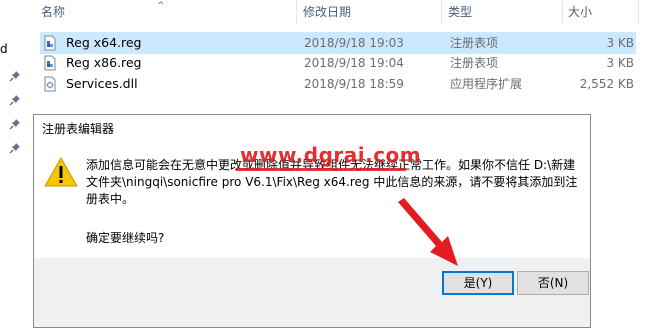 The height and width of the screenshot is (330, 651). I want to click on red-arrow-icon, so click(428, 232).